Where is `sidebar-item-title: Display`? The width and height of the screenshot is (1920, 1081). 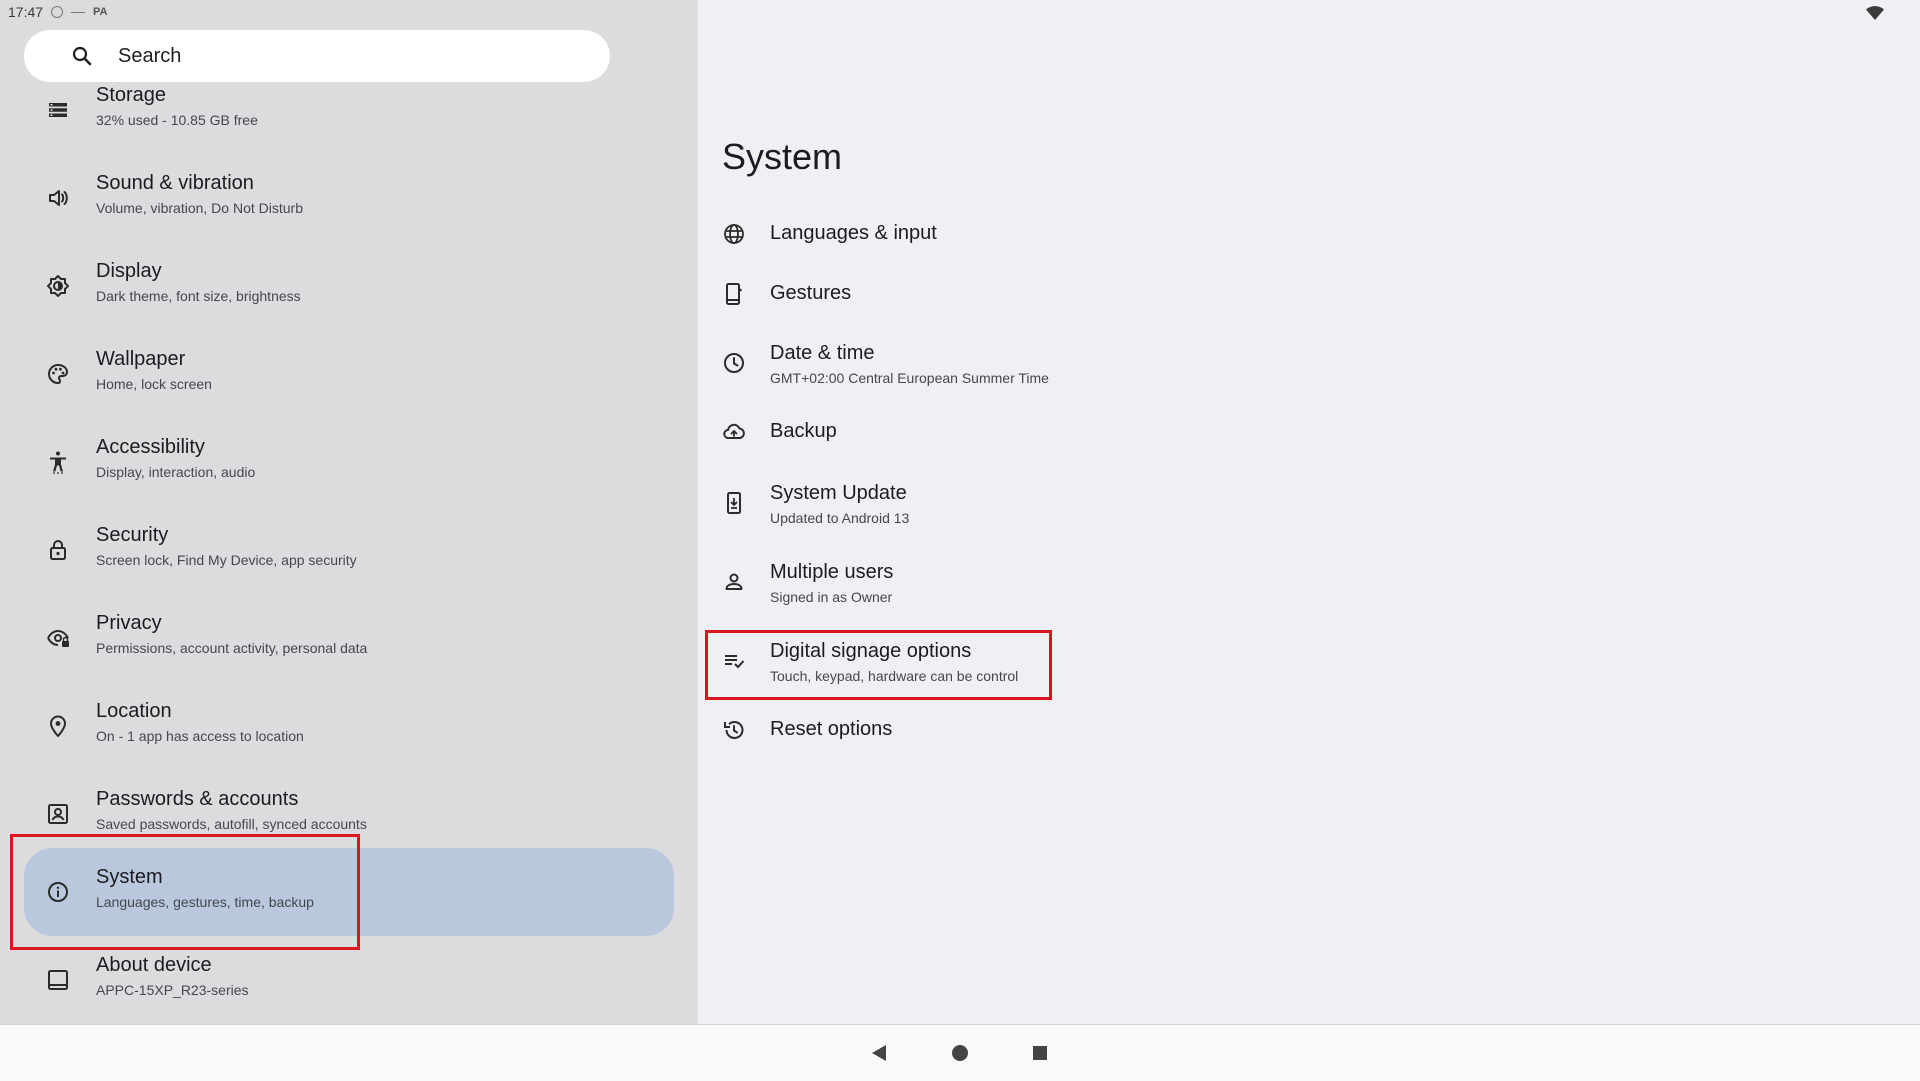
sidebar-item-title: Display is located at coordinates (129, 271).